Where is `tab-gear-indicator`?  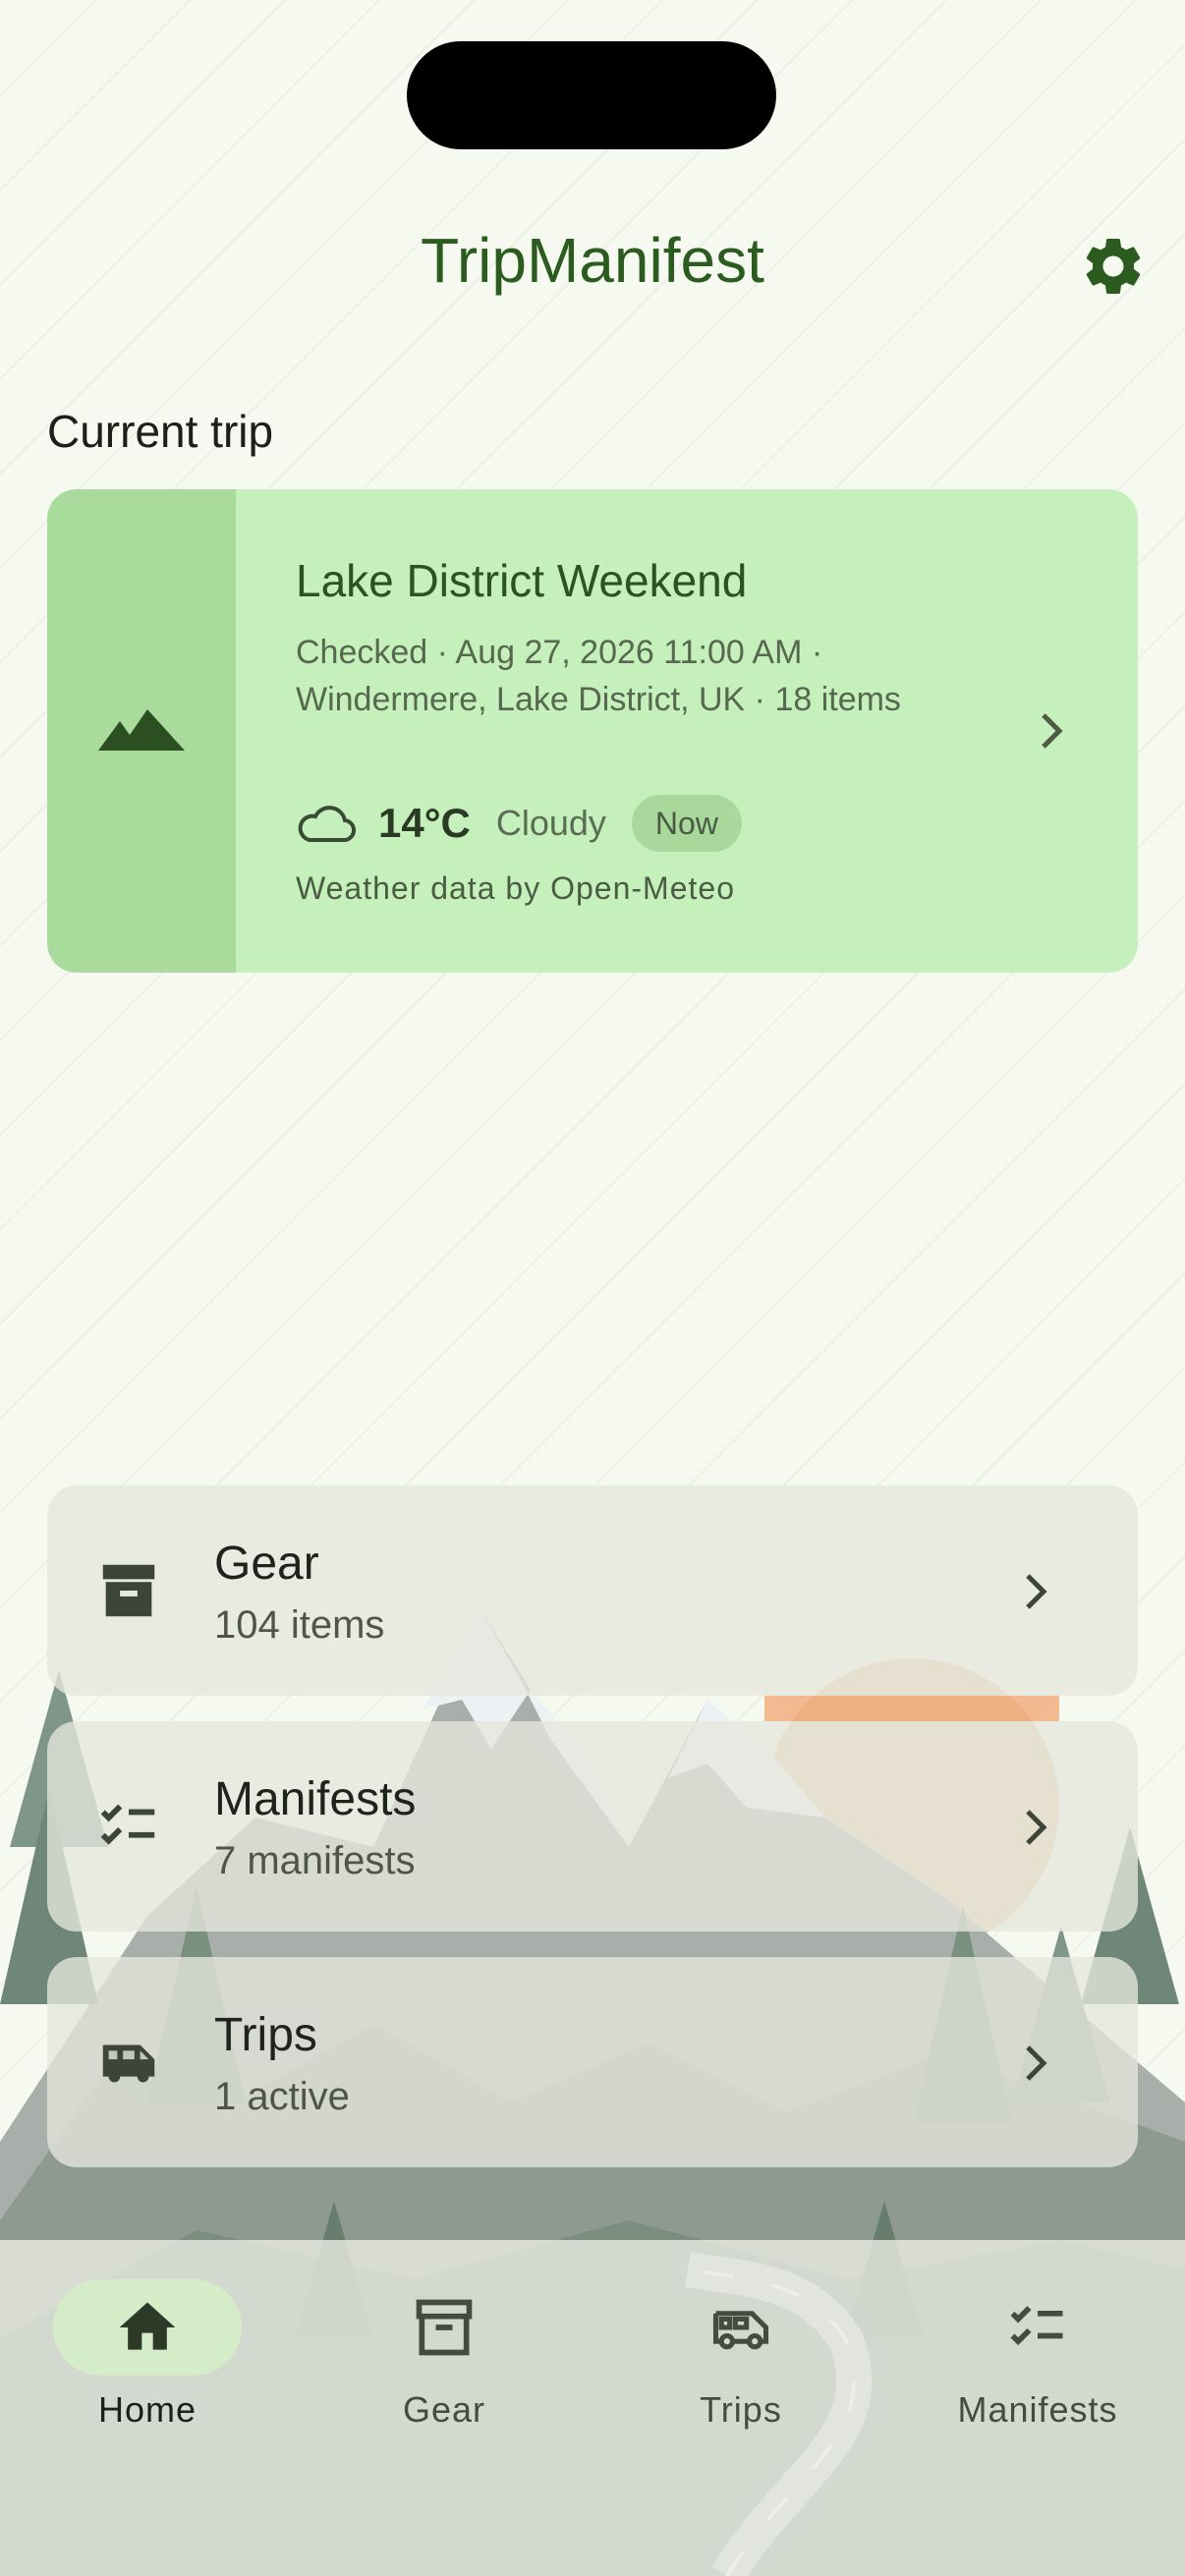 tab-gear-indicator is located at coordinates (444, 2327).